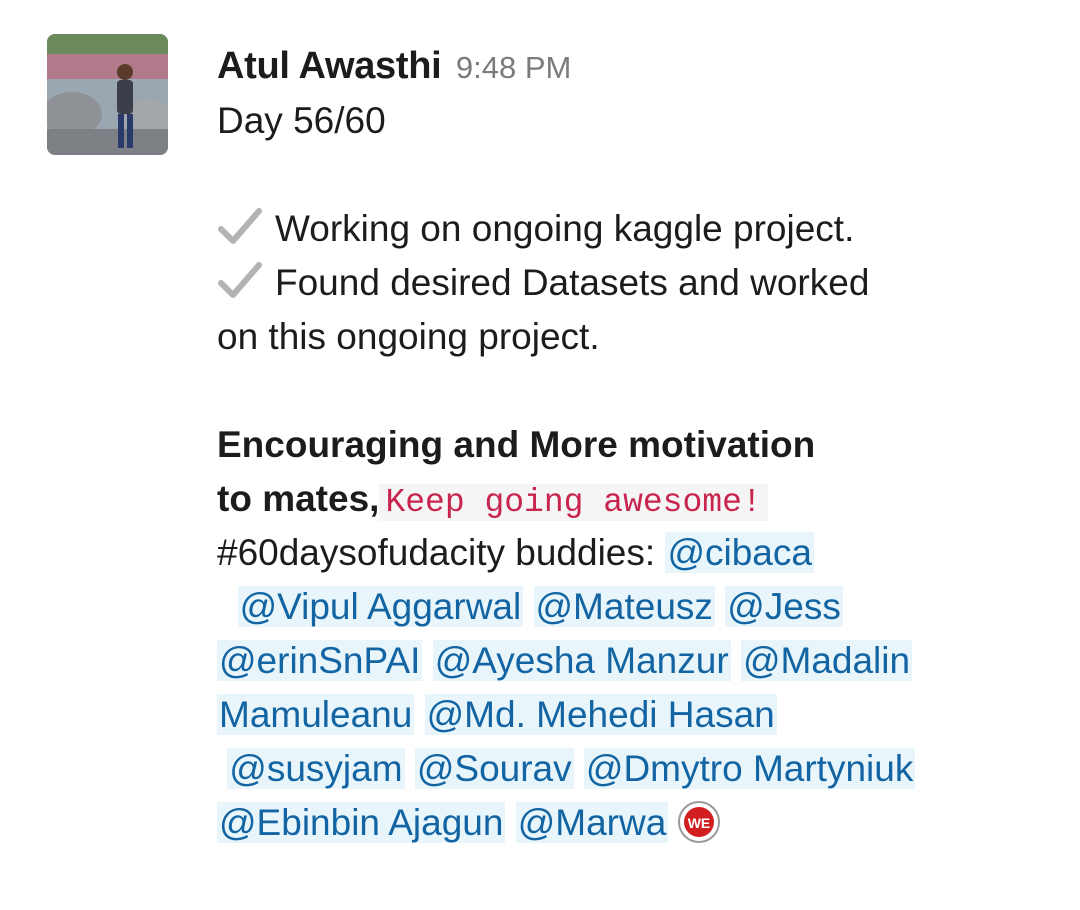 The height and width of the screenshot is (910, 1080). I want to click on mention-link: @Dmytro Martyniuk, so click(749, 768).